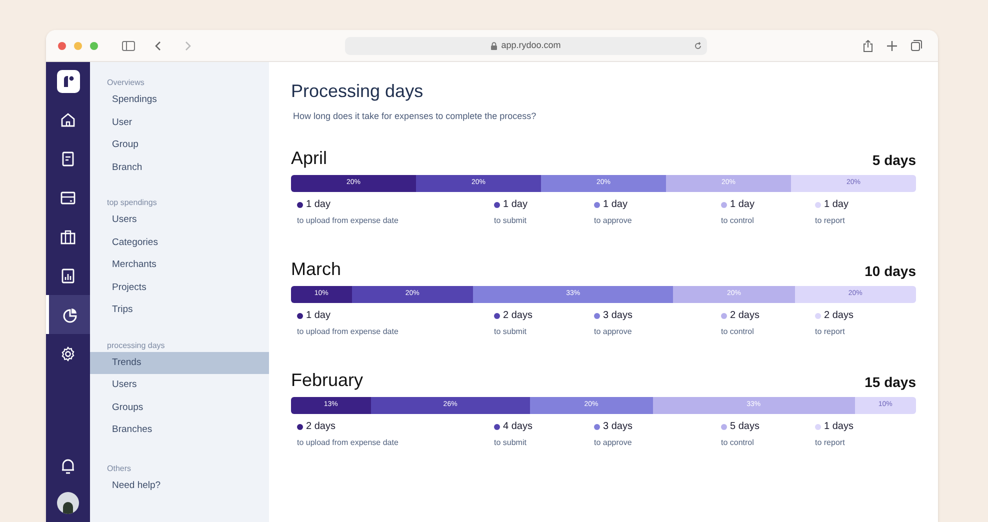  Describe the element at coordinates (132, 203) in the screenshot. I see `sidebar-heading: top spendings` at that location.